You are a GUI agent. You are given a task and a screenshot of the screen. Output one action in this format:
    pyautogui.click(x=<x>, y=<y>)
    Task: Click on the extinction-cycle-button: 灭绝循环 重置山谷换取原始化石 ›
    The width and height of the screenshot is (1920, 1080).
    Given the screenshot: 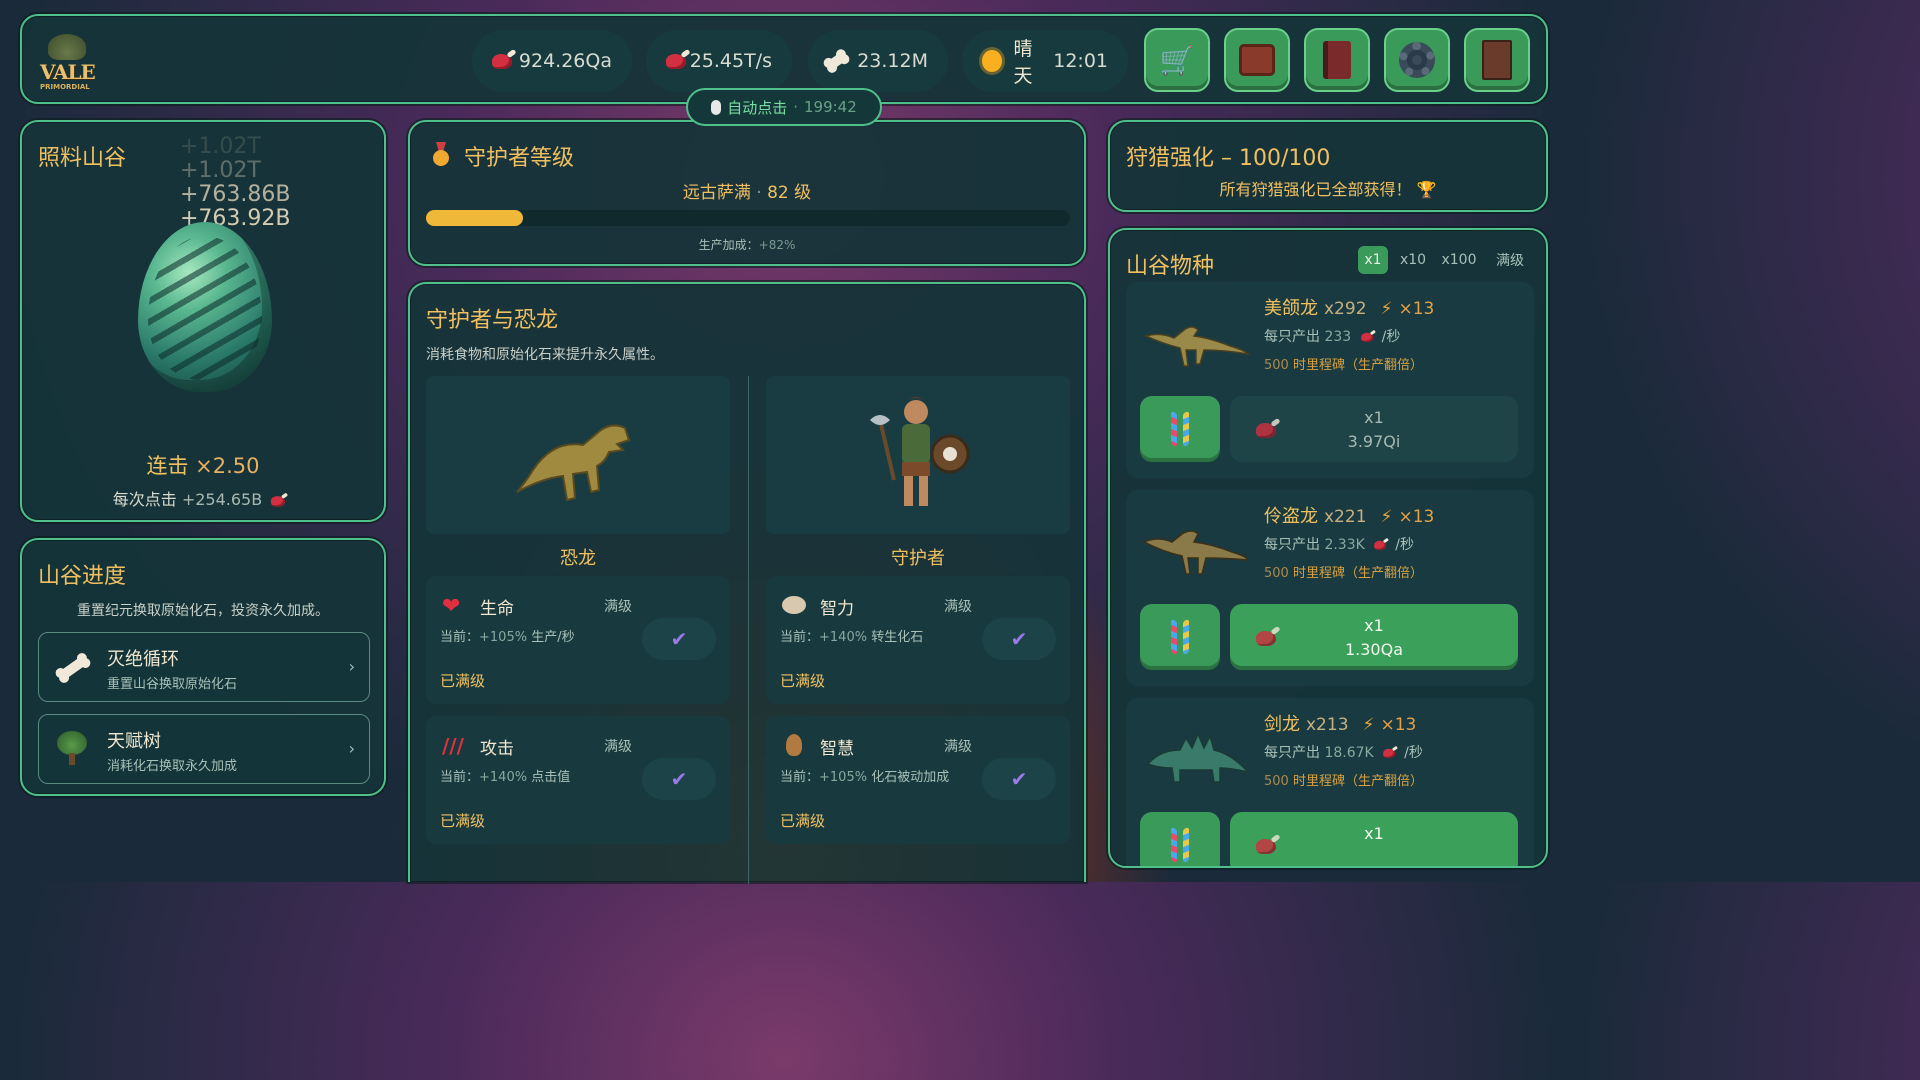 What is the action you would take?
    pyautogui.click(x=204, y=667)
    